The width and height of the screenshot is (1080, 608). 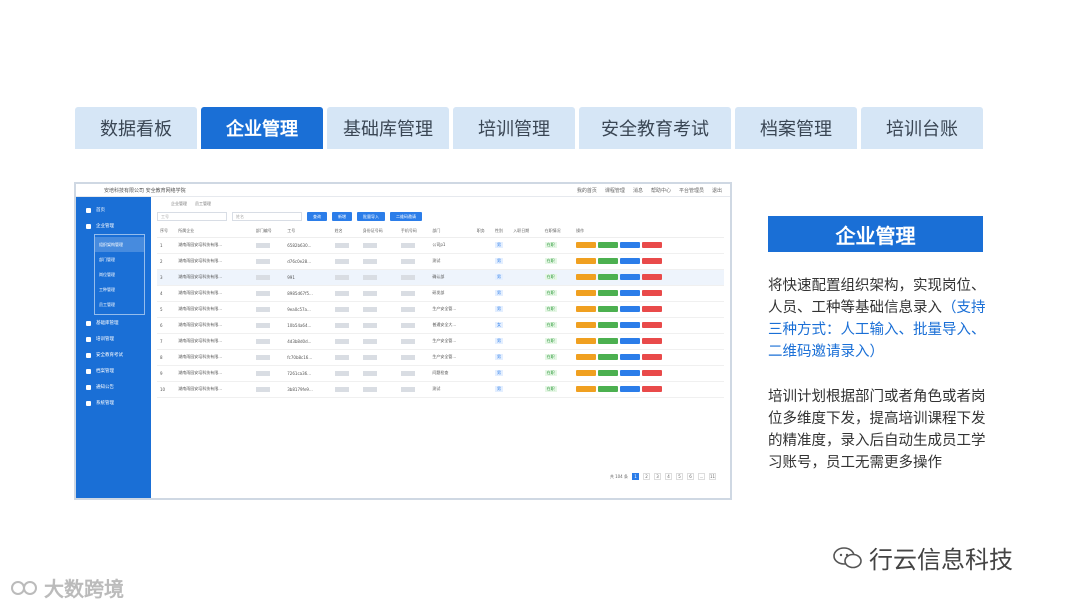 I want to click on logo-icon, so click(x=24, y=587).